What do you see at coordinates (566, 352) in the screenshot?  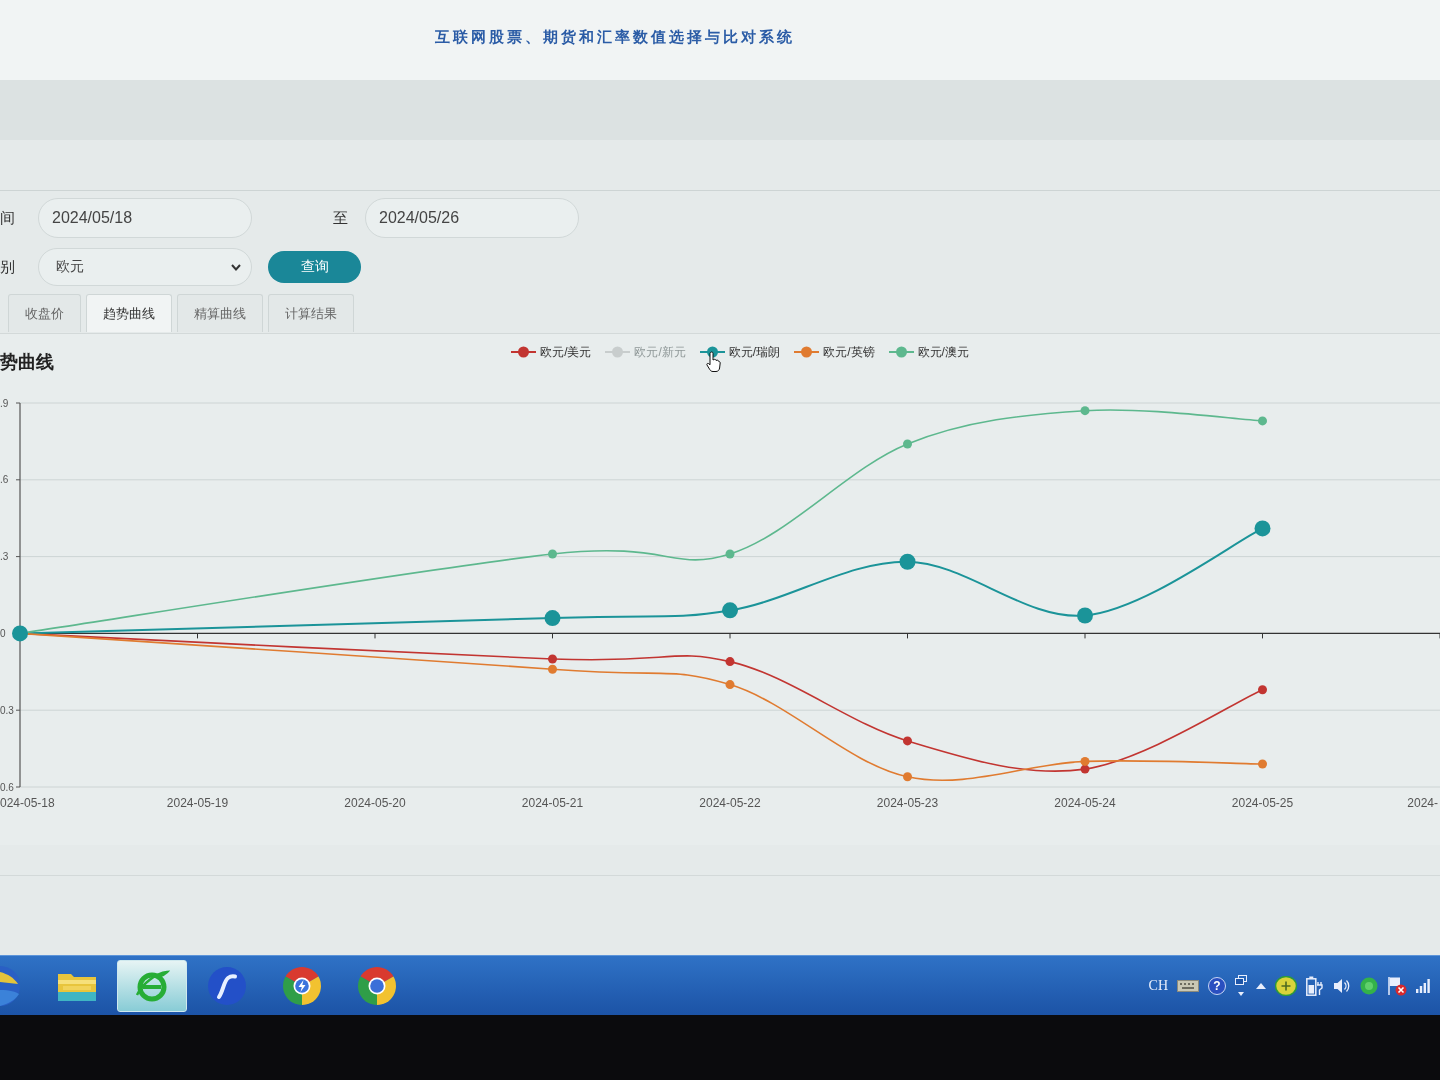 I see `legend-label: 欧元/美元` at bounding box center [566, 352].